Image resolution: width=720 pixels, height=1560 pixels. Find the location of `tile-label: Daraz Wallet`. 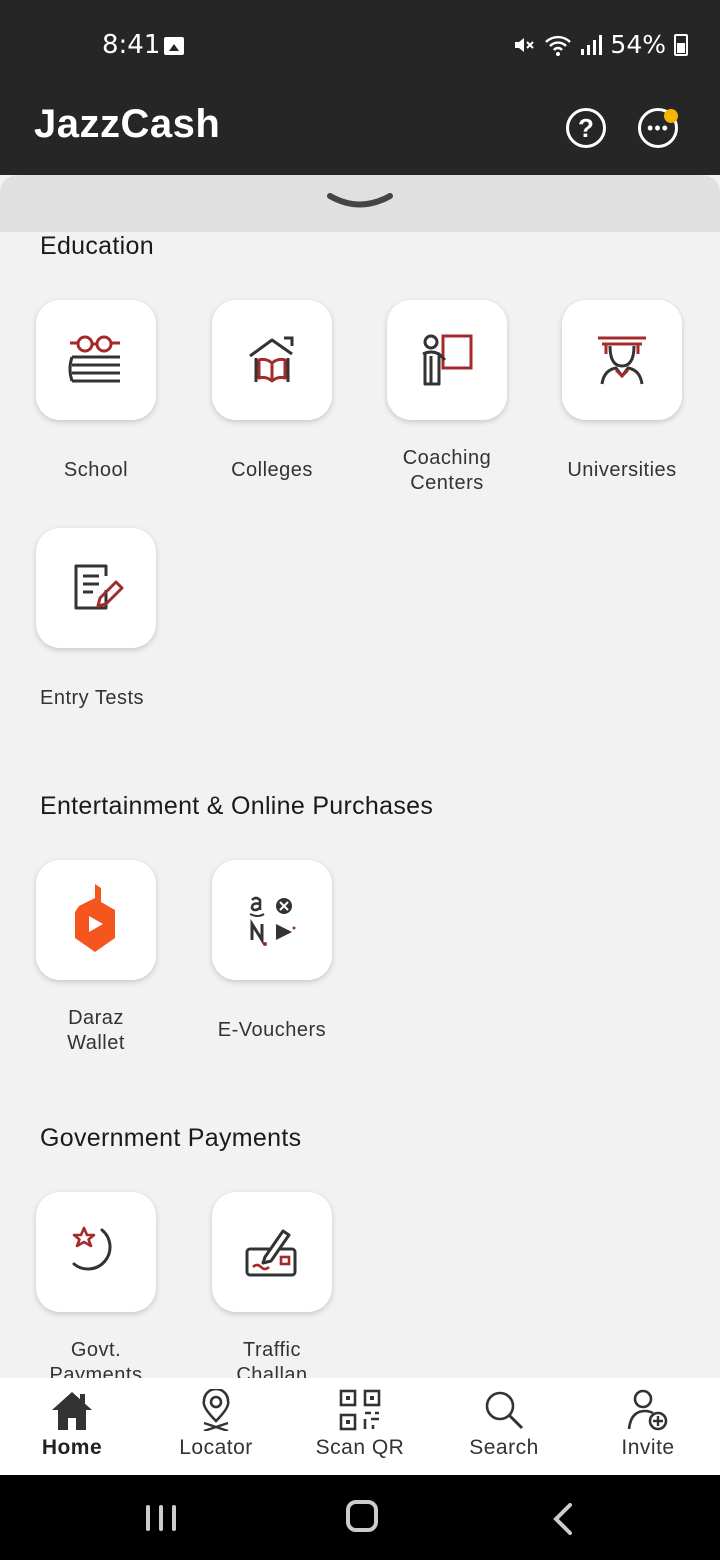

tile-label: Daraz Wallet is located at coordinates (96, 1031).